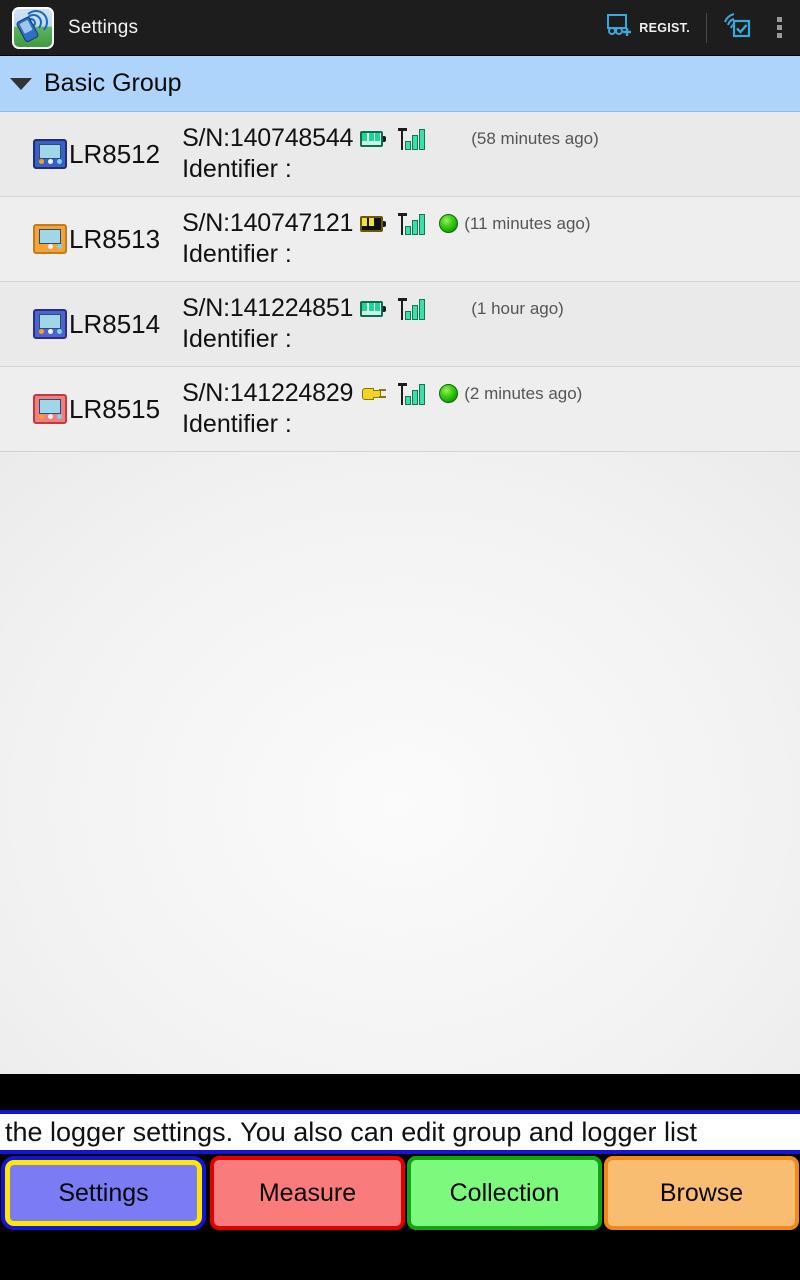  I want to click on triangle-down-icon, so click(21, 83).